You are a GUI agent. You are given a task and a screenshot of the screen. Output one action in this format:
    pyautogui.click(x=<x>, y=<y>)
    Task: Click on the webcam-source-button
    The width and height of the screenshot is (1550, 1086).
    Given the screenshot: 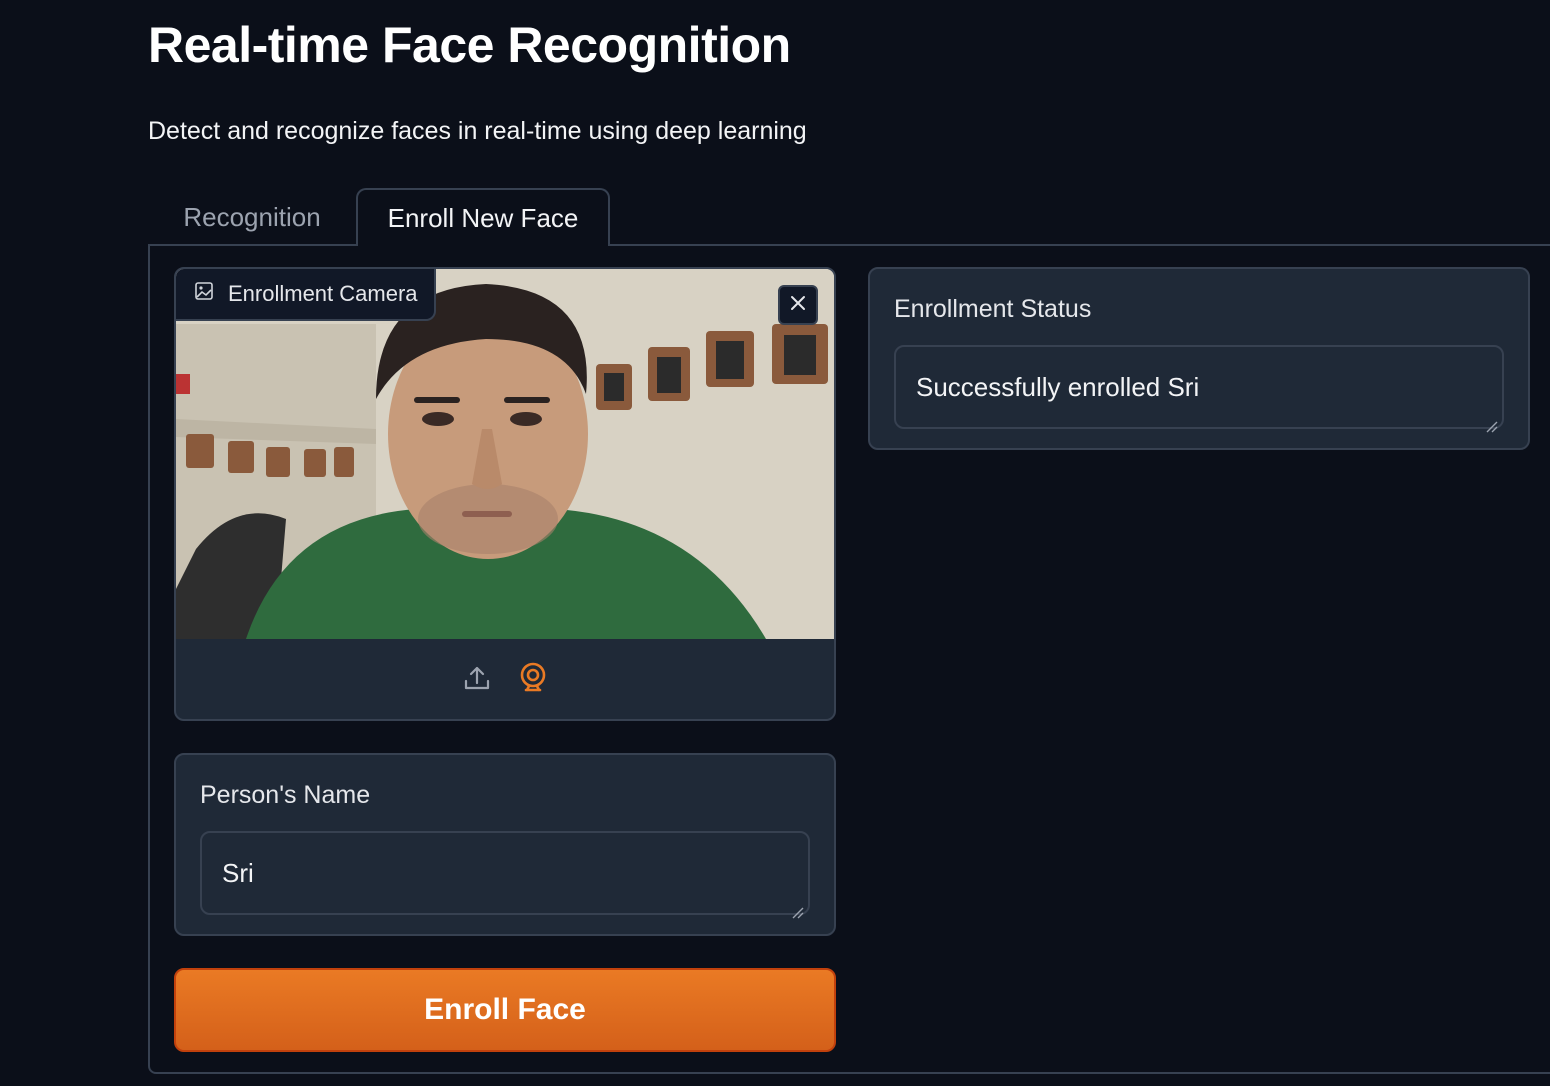 What is the action you would take?
    pyautogui.click(x=533, y=680)
    